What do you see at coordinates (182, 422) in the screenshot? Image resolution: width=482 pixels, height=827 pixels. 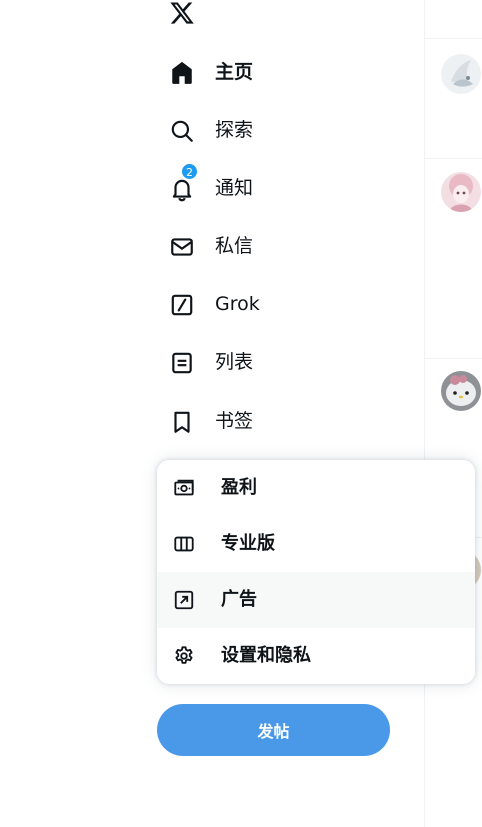 I see `bookmark-icon` at bounding box center [182, 422].